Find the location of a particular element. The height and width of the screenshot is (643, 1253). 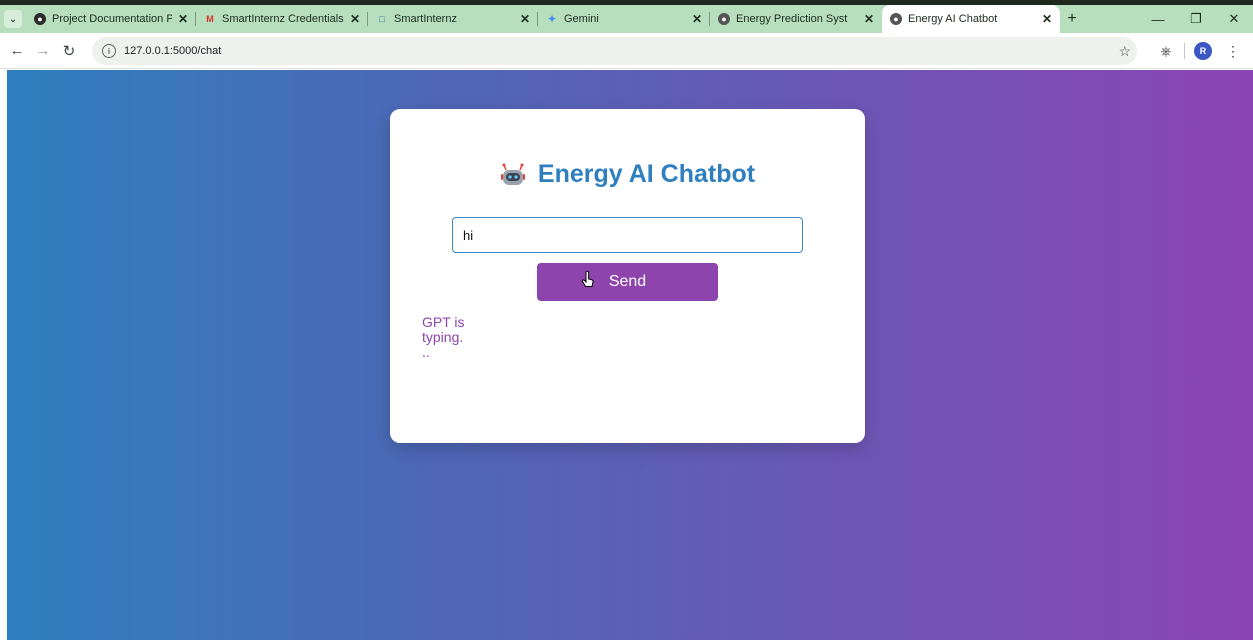

minimize-button: — is located at coordinates (1158, 19).